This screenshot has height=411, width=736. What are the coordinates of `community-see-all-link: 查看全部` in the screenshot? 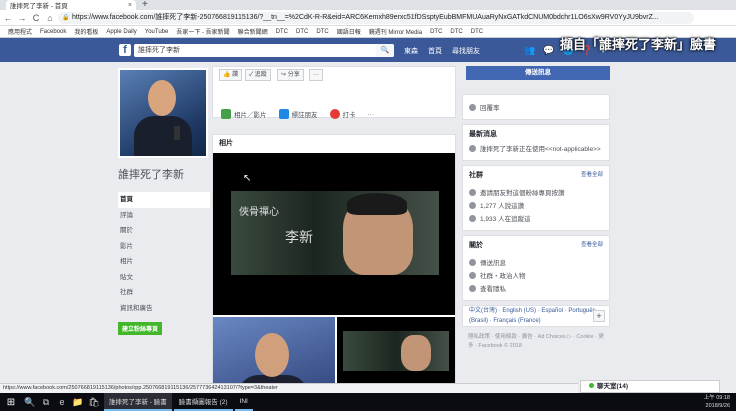 It's located at (592, 177).